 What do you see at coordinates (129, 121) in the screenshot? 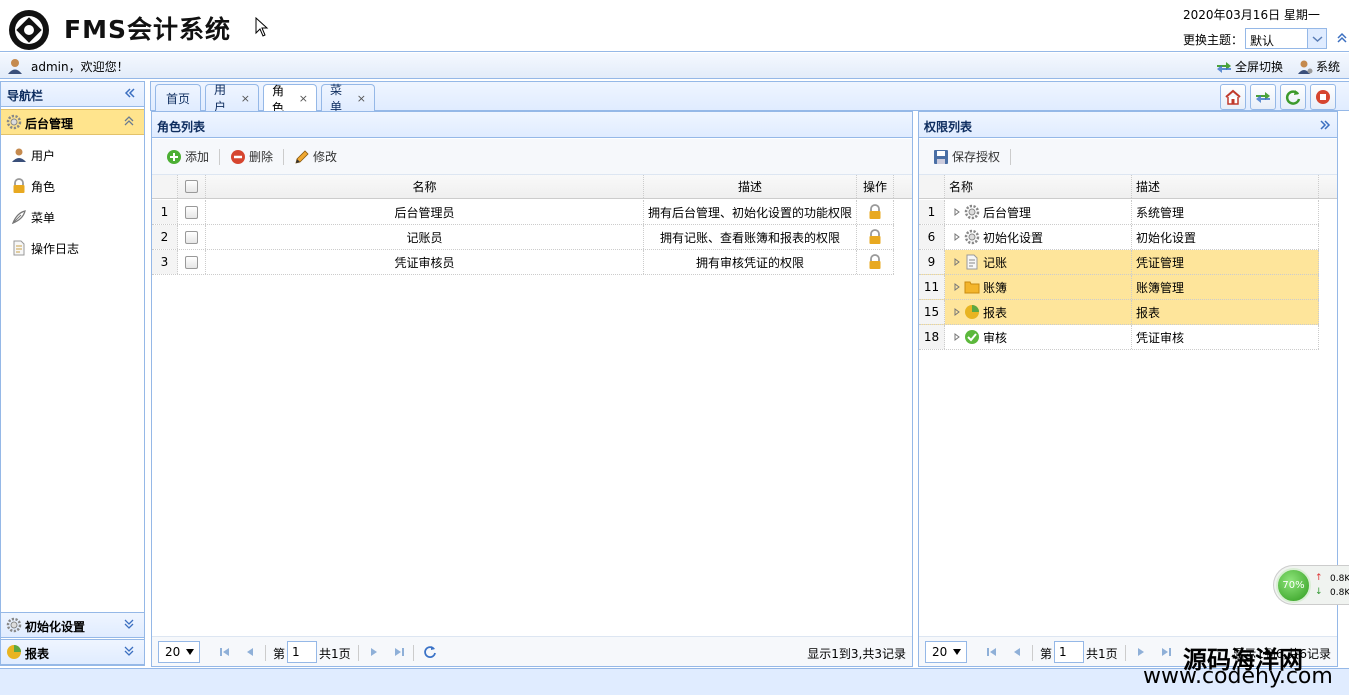
I see `chevron-up-icon` at bounding box center [129, 121].